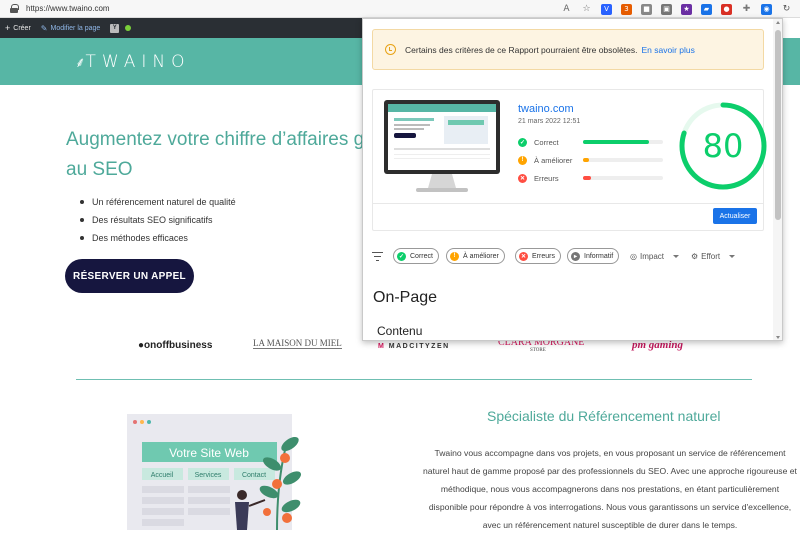 The height and width of the screenshot is (534, 800). I want to click on plus-icon: +, so click(8, 28).